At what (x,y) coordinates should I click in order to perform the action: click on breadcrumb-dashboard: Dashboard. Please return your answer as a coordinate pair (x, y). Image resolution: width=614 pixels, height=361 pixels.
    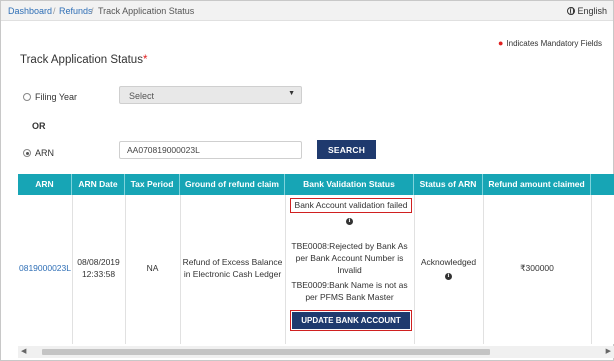
    Looking at the image, I should click on (30, 11).